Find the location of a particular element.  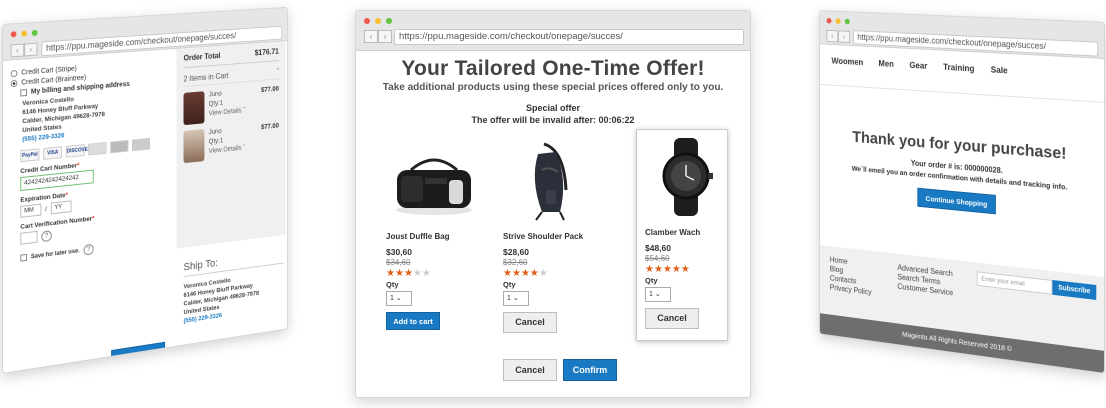

subscribe-button: Subscribe is located at coordinates (1074, 290).